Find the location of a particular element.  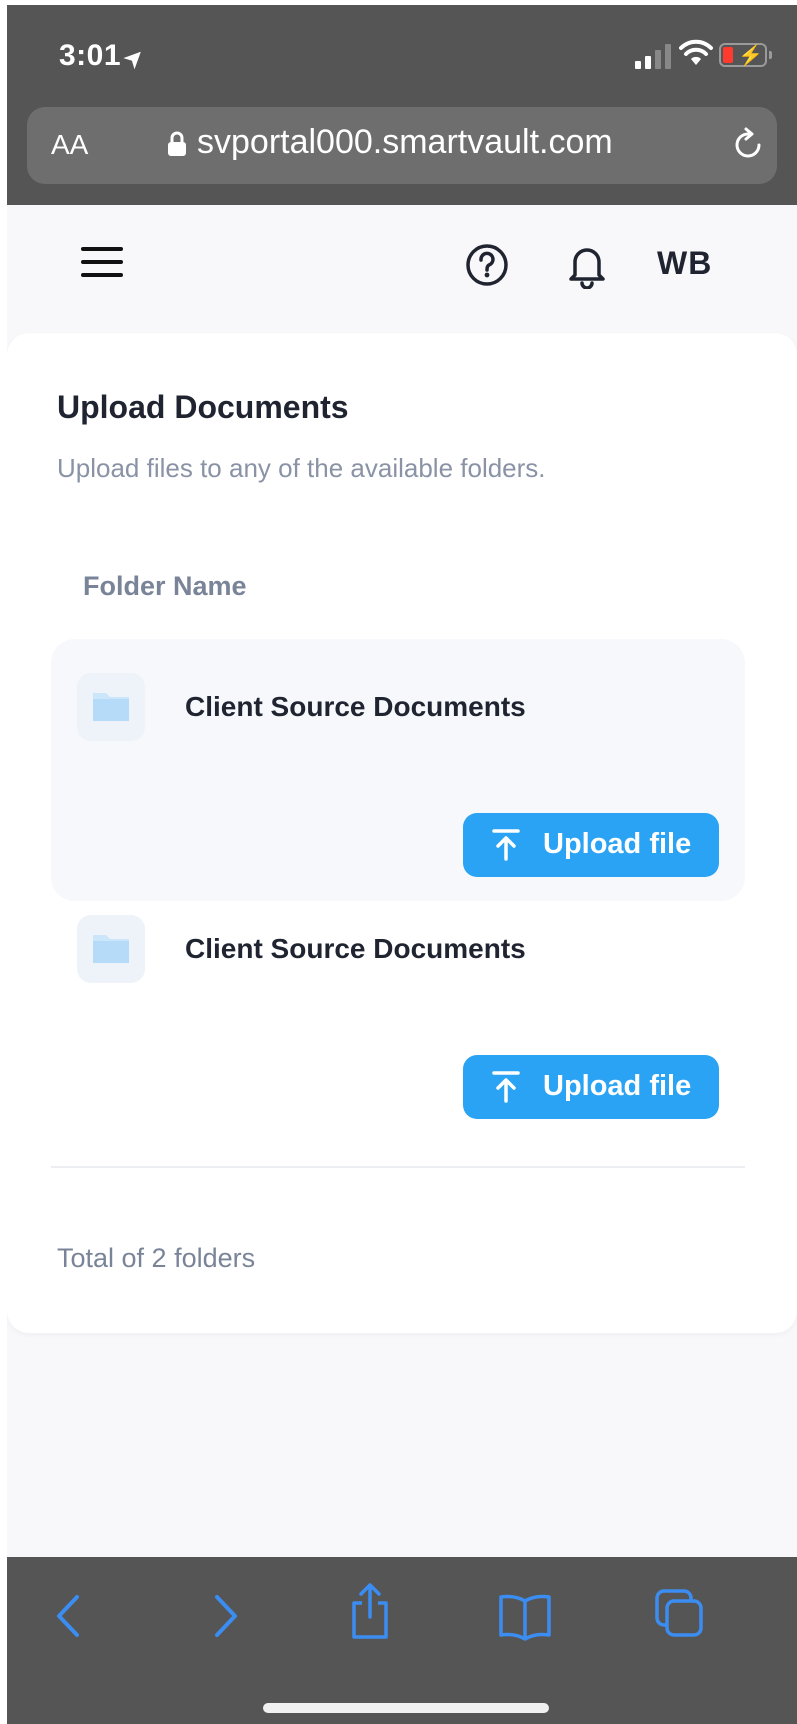

battery-icon: ⚡ is located at coordinates (745, 55).